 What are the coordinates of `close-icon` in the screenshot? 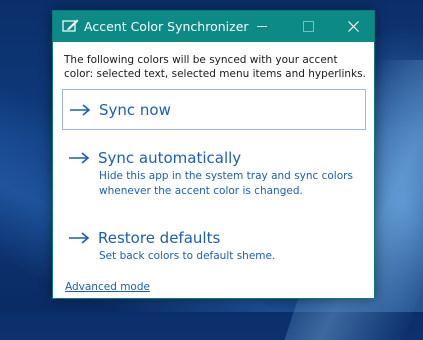 It's located at (353, 26).